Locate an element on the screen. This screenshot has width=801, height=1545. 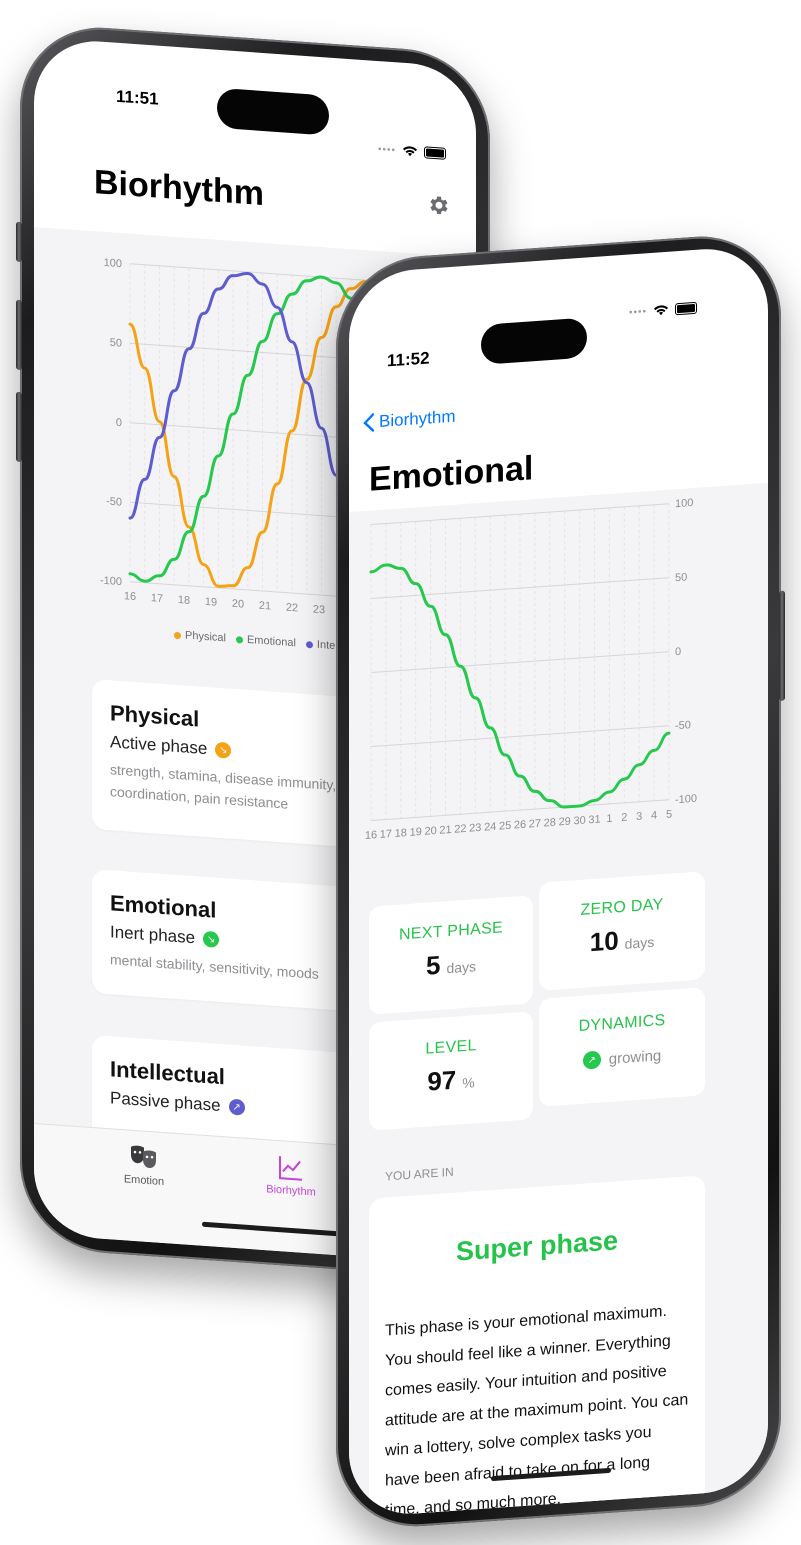
tab-label: Emotion is located at coordinates (144, 1181).